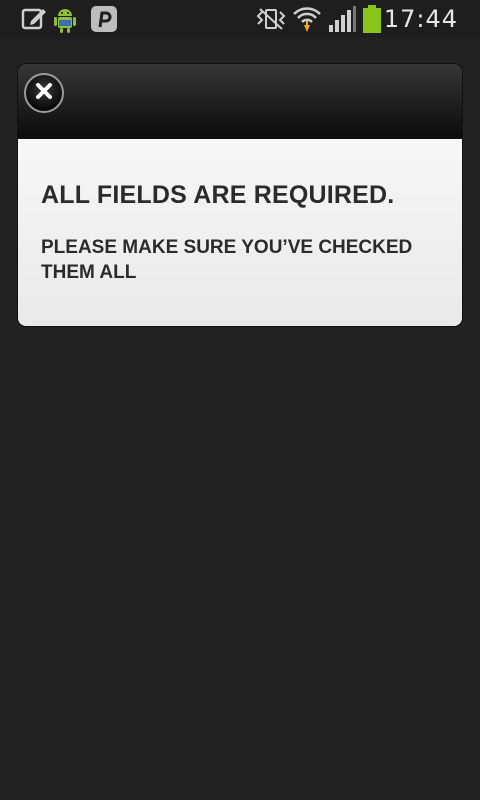 The image size is (480, 800). I want to click on status-clock: 17:44, so click(420, 19).